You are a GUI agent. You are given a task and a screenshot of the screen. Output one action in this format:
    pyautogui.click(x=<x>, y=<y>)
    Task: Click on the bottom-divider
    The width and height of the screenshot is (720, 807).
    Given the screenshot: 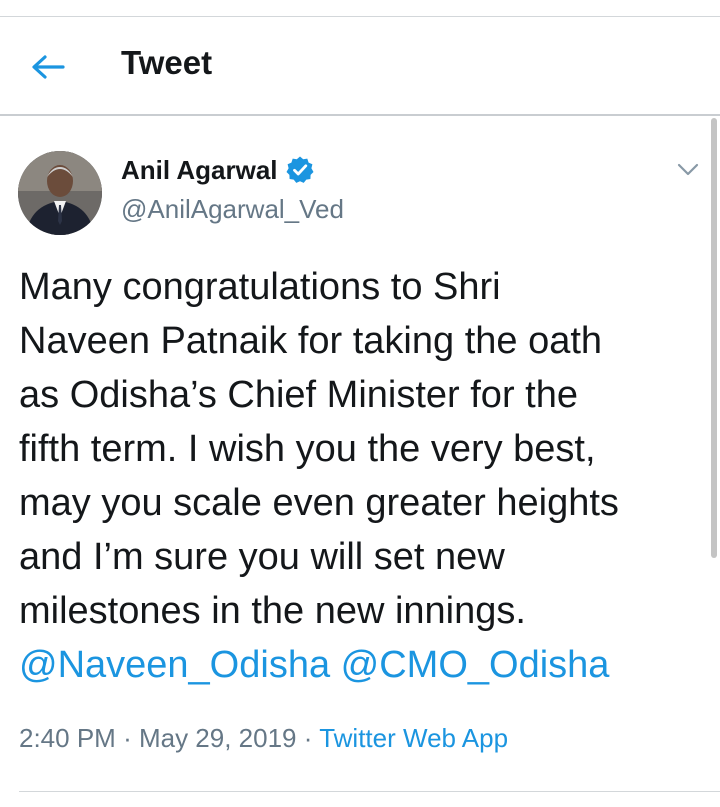 What is the action you would take?
    pyautogui.click(x=369, y=791)
    